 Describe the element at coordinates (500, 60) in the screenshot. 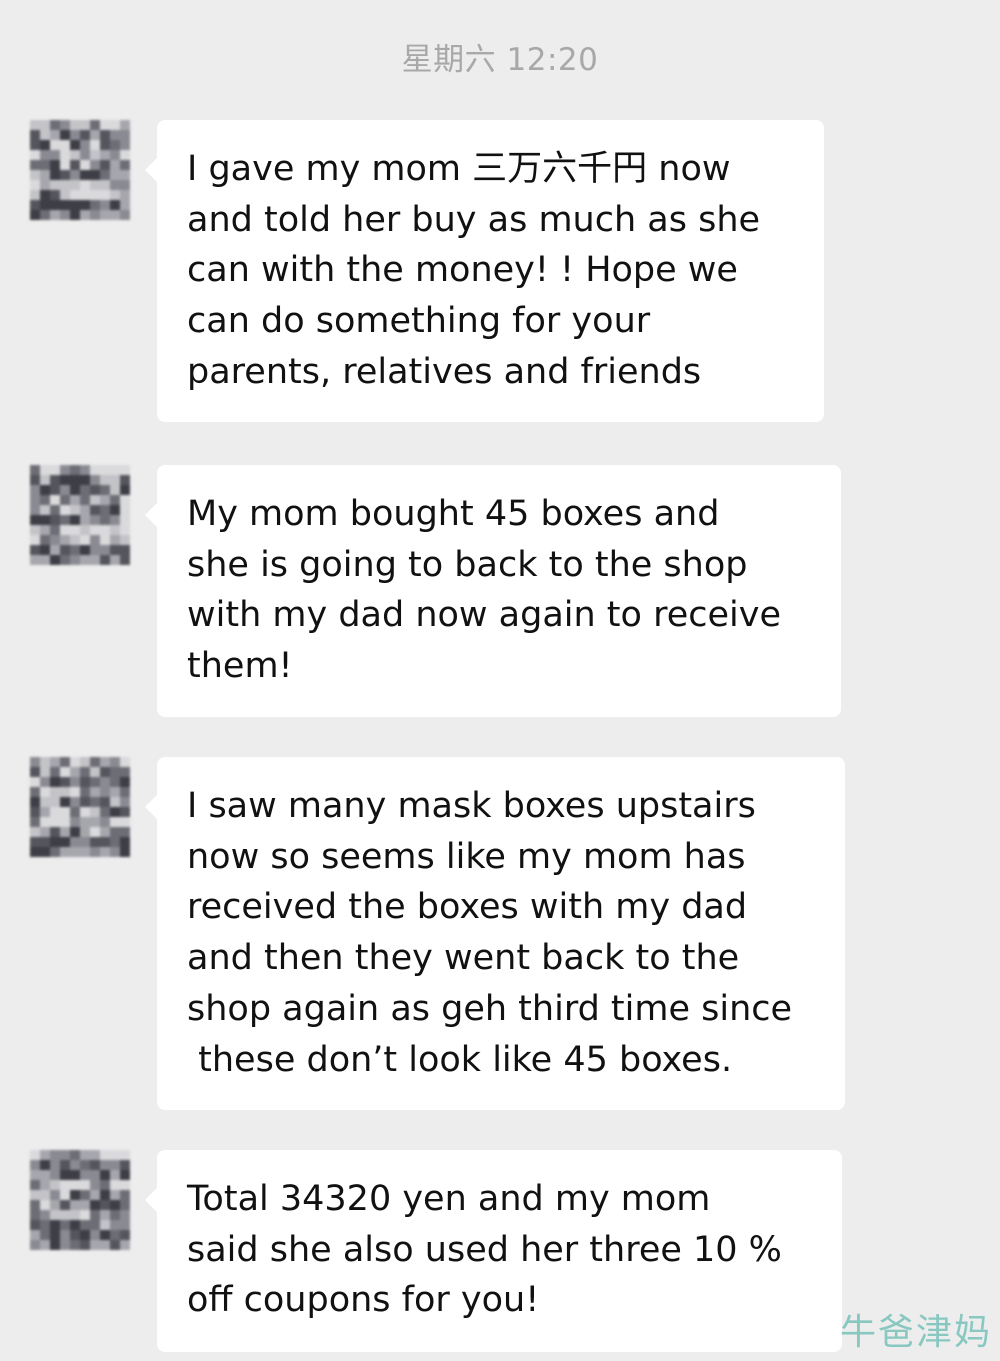

I see `chat-timestamp: 星期六 12:20` at that location.